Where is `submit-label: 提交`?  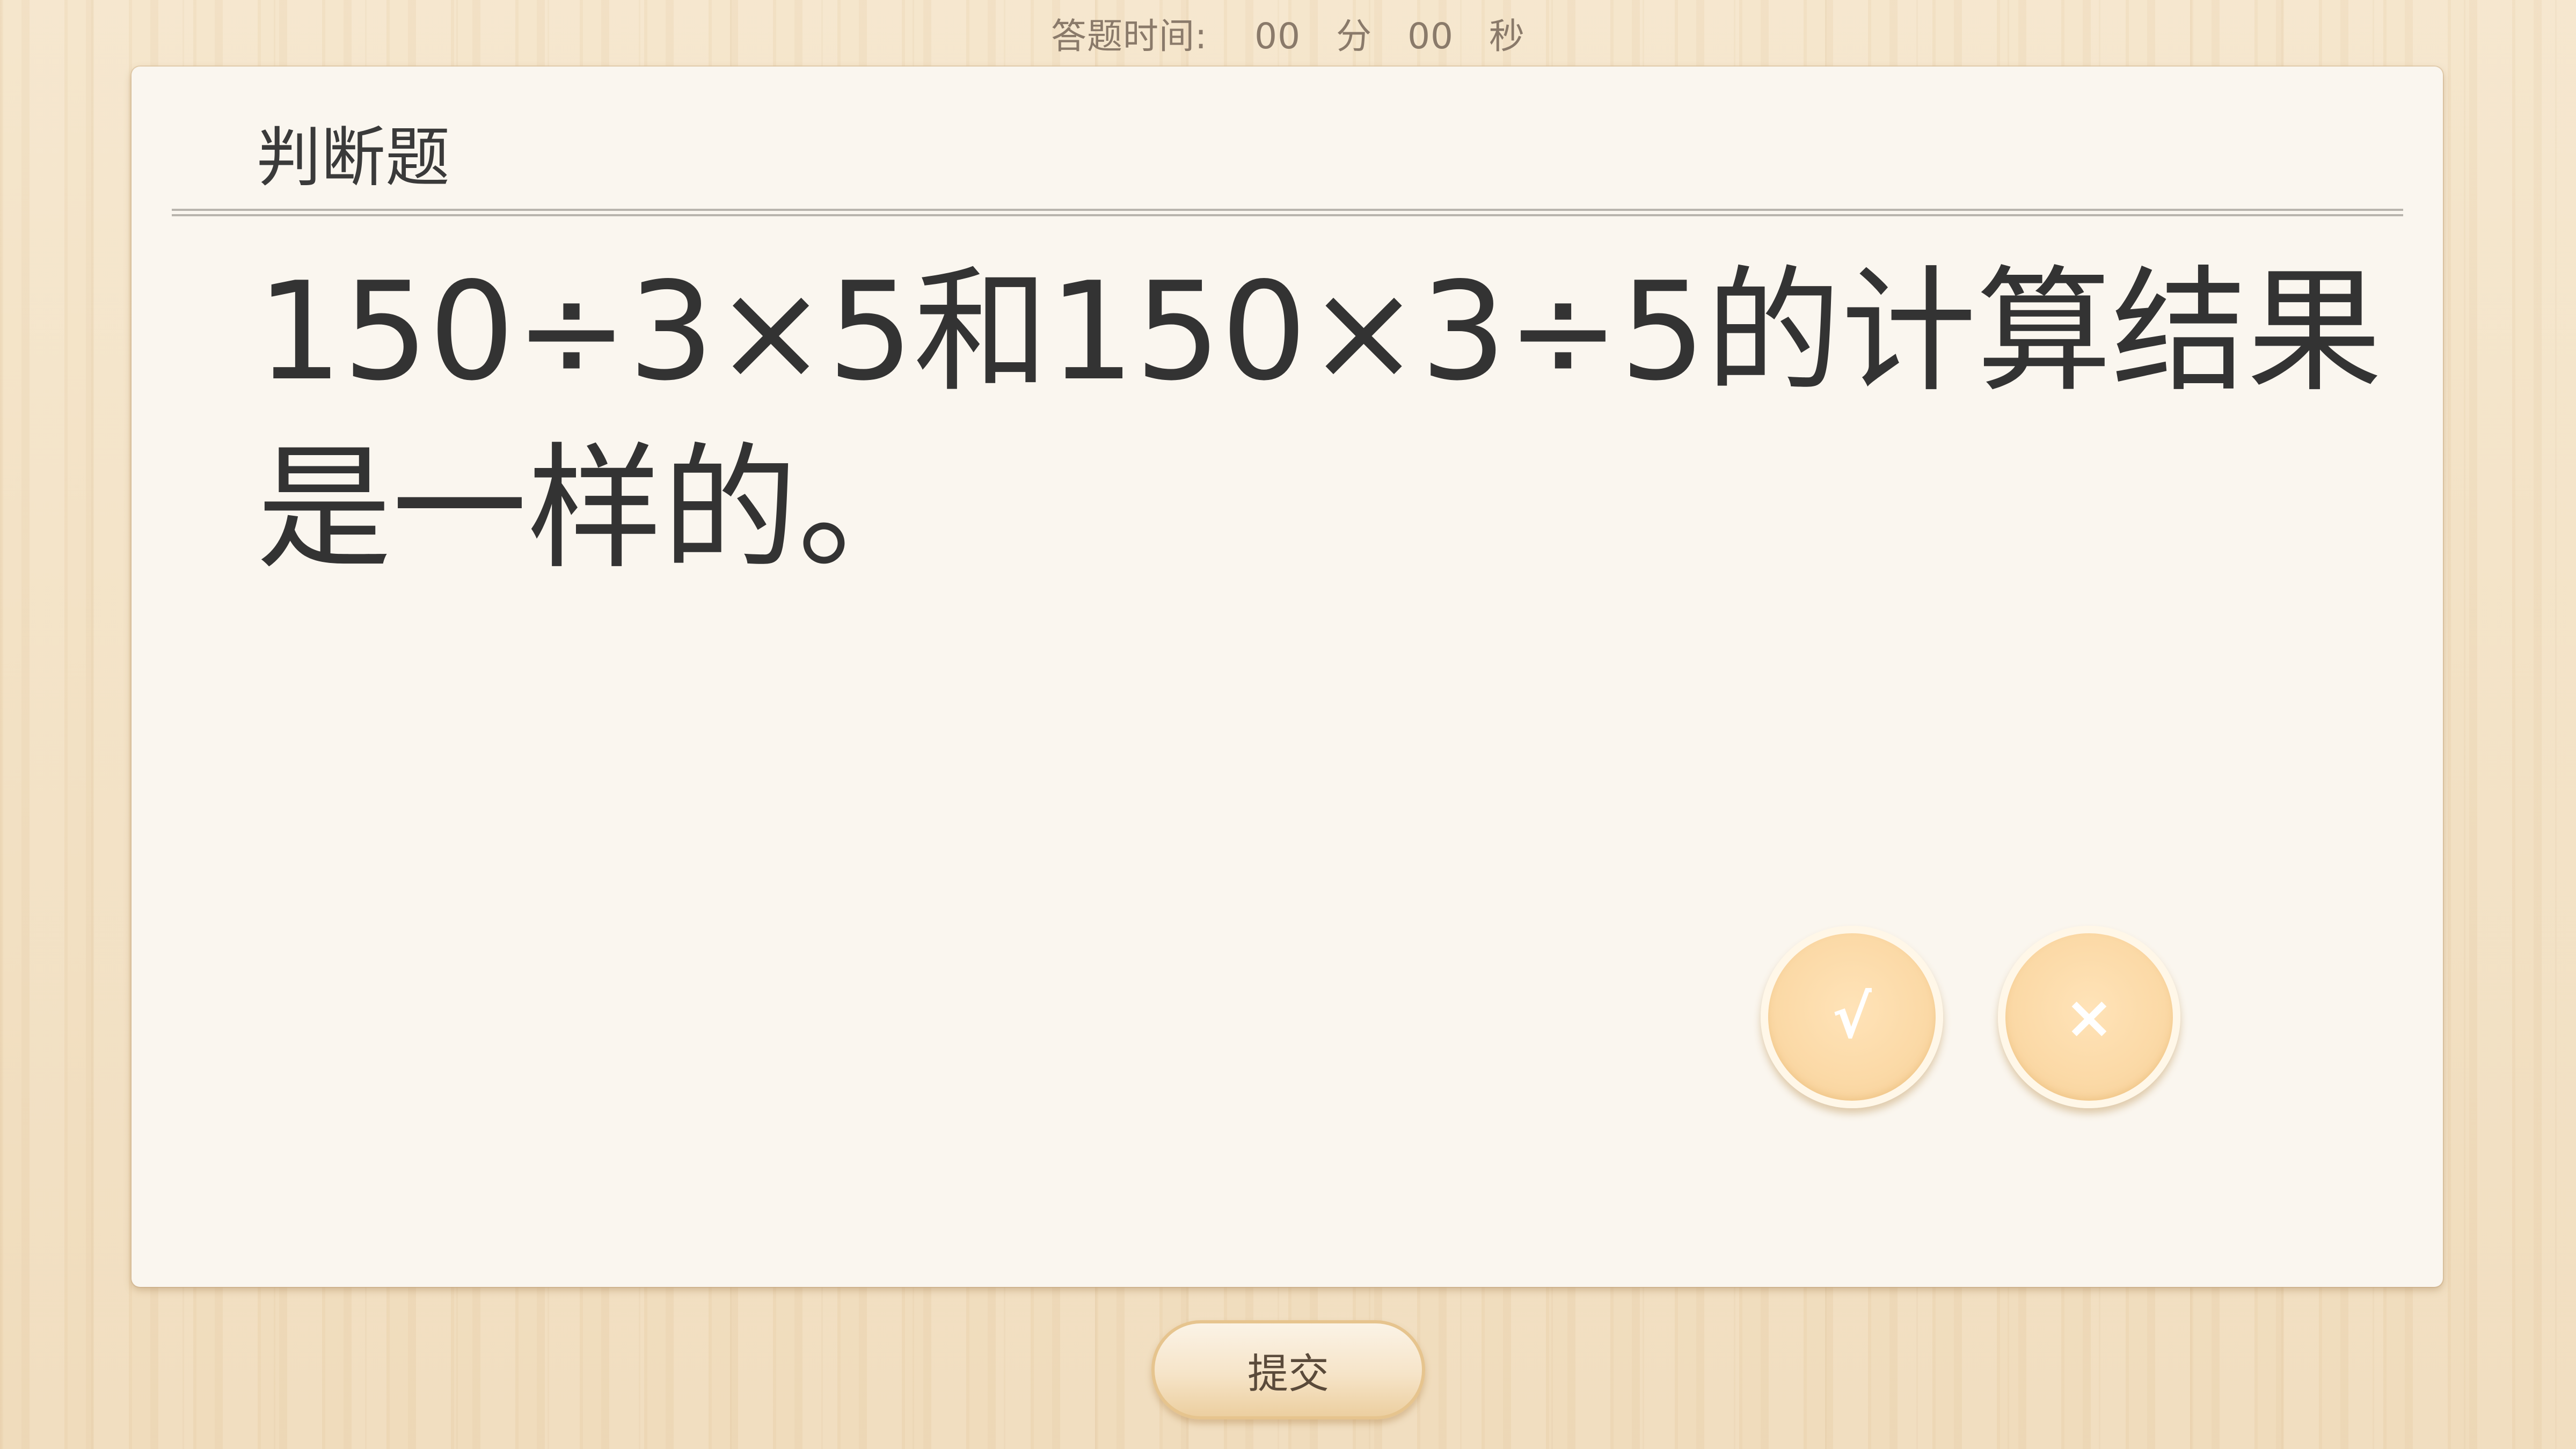
submit-label: 提交 is located at coordinates (1288, 1373).